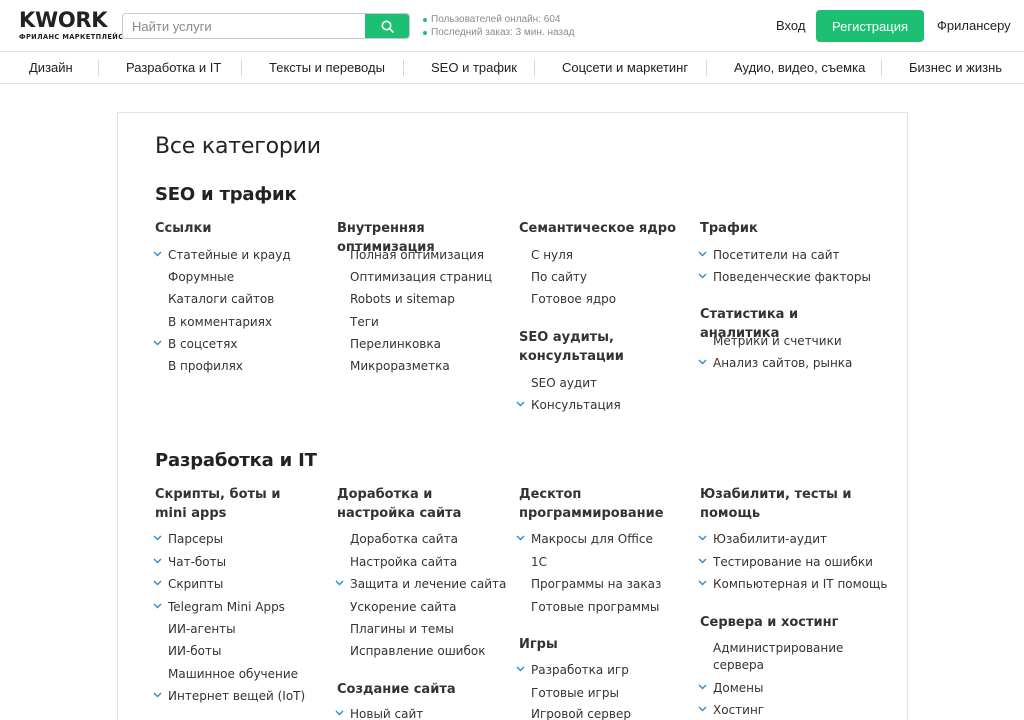 The image size is (1024, 720). I want to click on nav-social: Соцсети и маркетинг, so click(625, 68).